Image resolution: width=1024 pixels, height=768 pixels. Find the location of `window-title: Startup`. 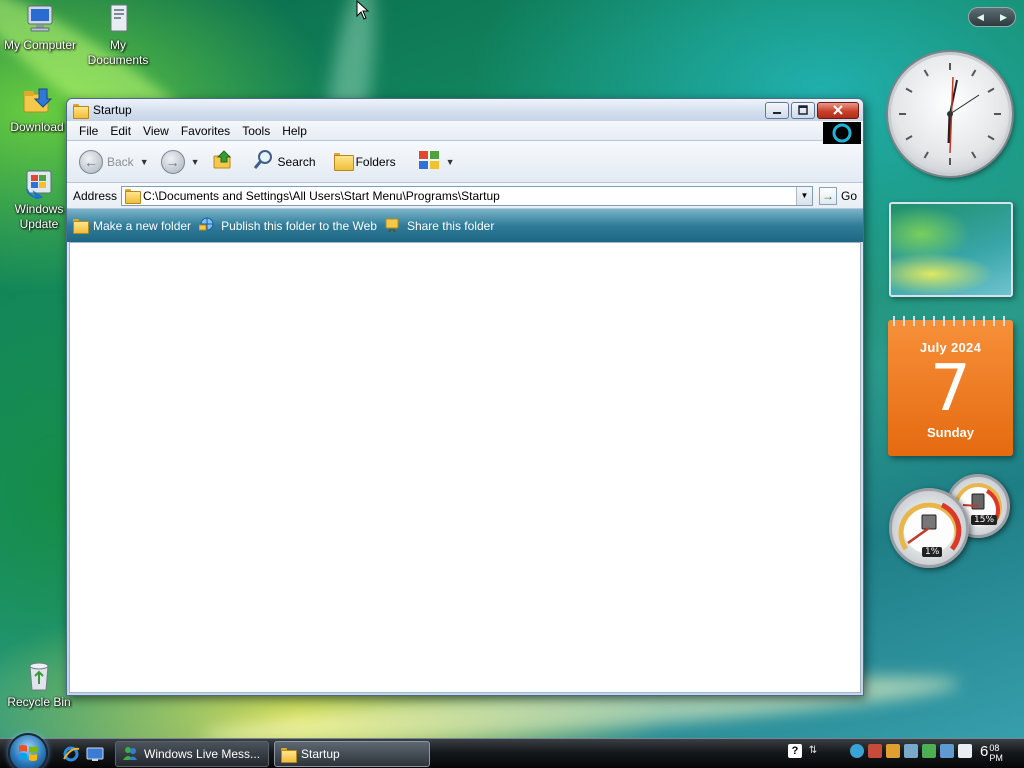

window-title: Startup is located at coordinates (112, 110).